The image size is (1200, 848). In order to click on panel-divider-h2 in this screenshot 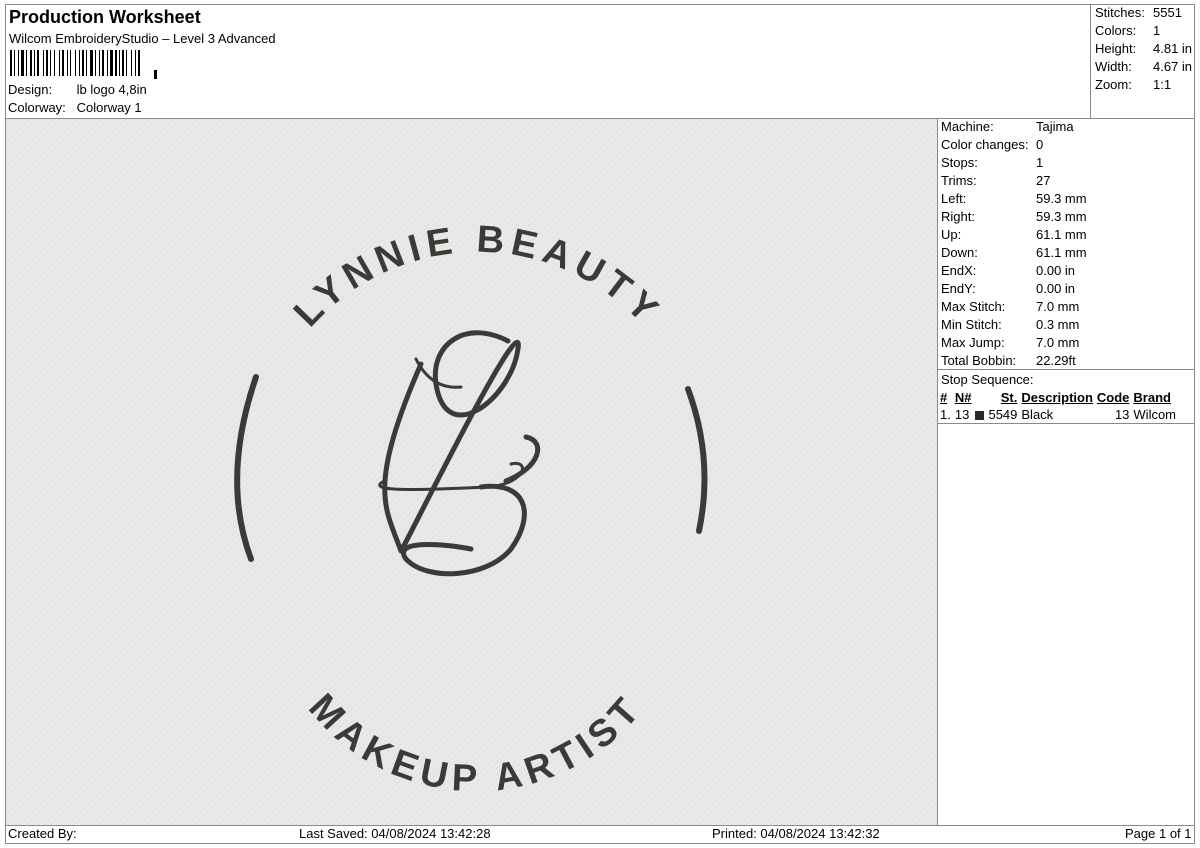, I will do `click(1066, 423)`.